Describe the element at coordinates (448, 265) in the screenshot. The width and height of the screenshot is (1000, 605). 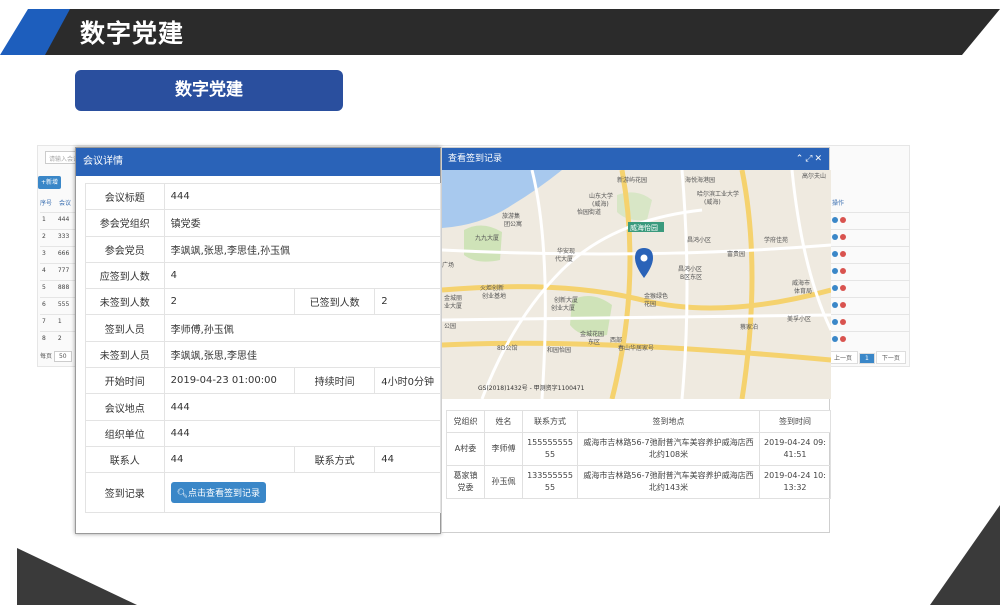
I see `map-label: 广场` at that location.